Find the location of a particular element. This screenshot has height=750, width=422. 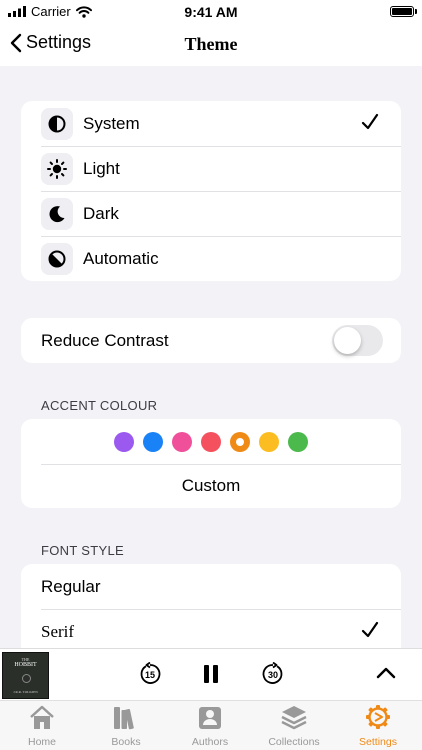

settings-gear-icon is located at coordinates (378, 717).